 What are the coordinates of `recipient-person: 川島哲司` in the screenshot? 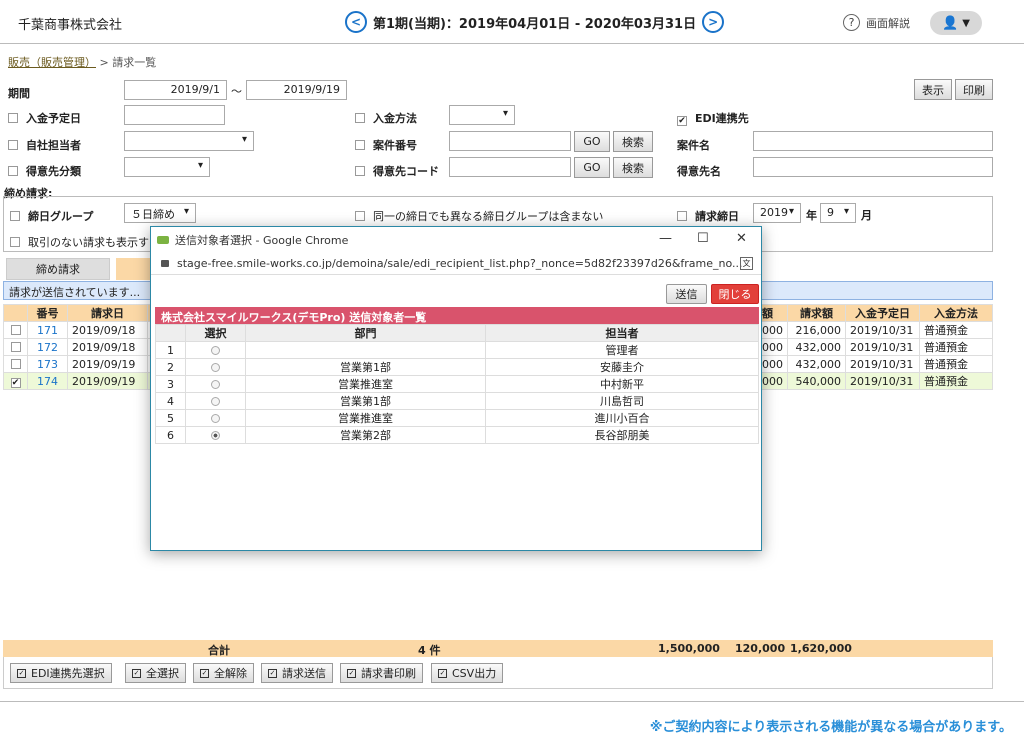 It's located at (622, 401).